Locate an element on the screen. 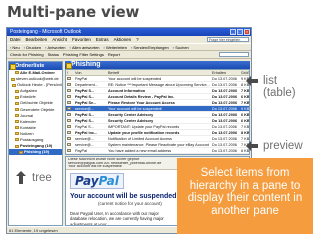  window-title: Posteingang - Microsoft Outlook is located at coordinates (46, 32).